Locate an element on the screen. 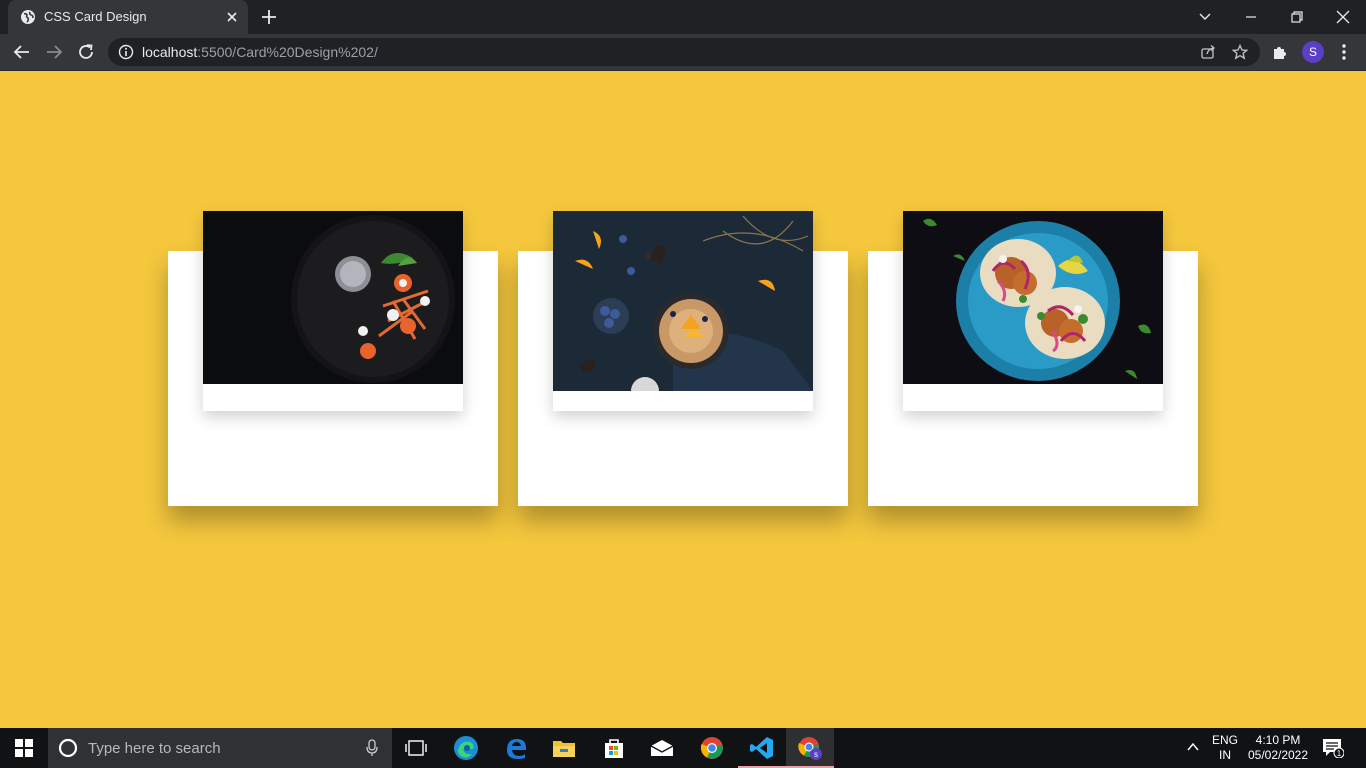 The width and height of the screenshot is (1366, 768). url-host: localhost is located at coordinates (170, 52).